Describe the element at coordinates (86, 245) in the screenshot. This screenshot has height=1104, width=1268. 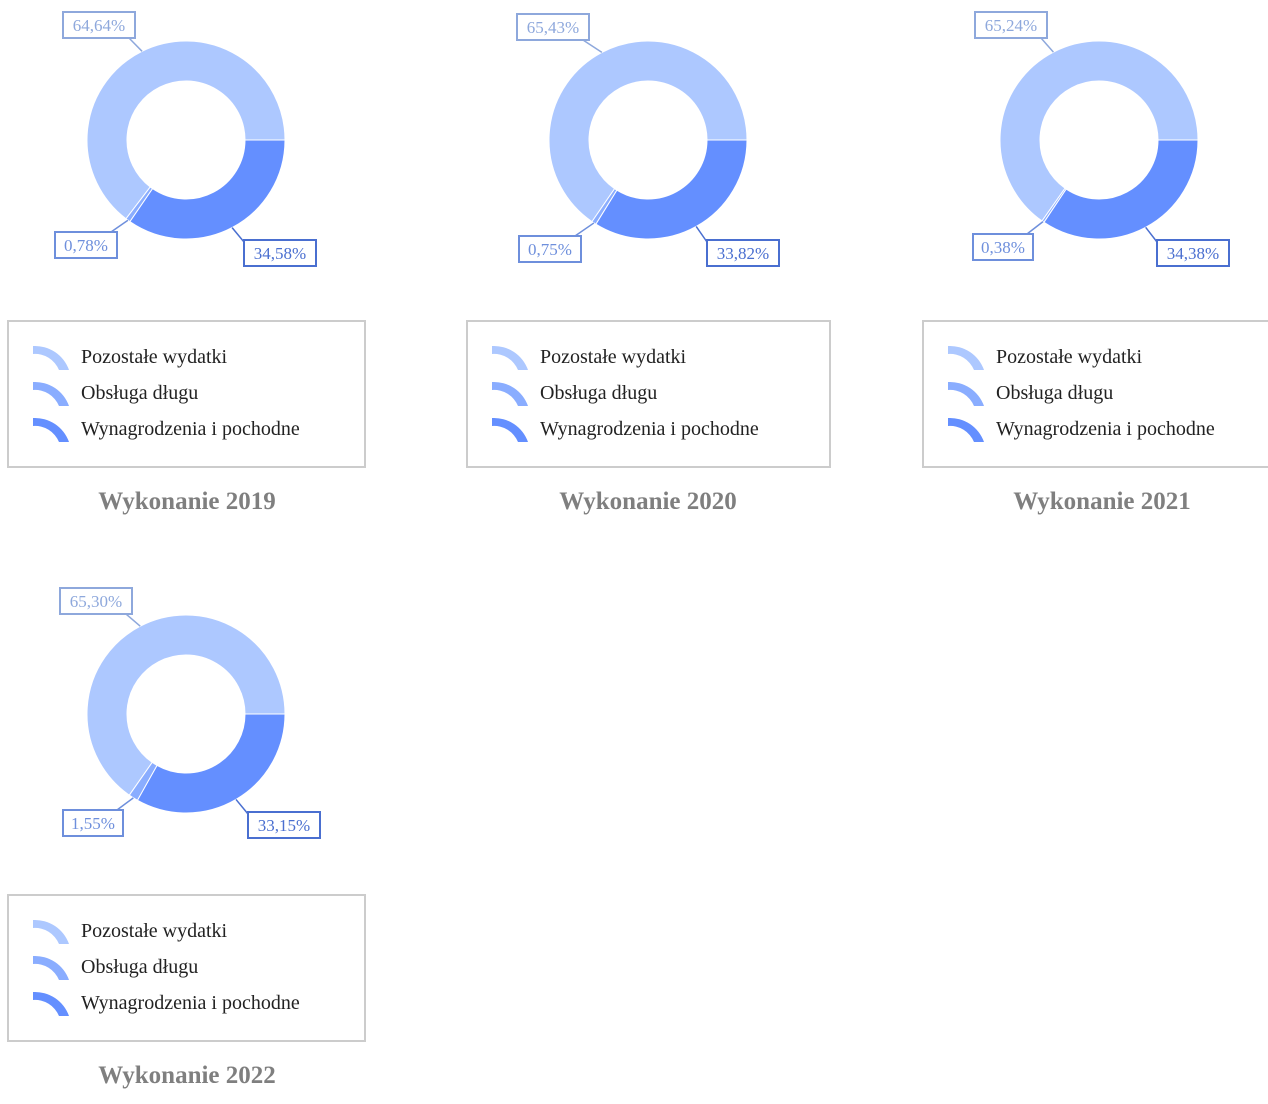
I see `data-label: 0,78%` at that location.